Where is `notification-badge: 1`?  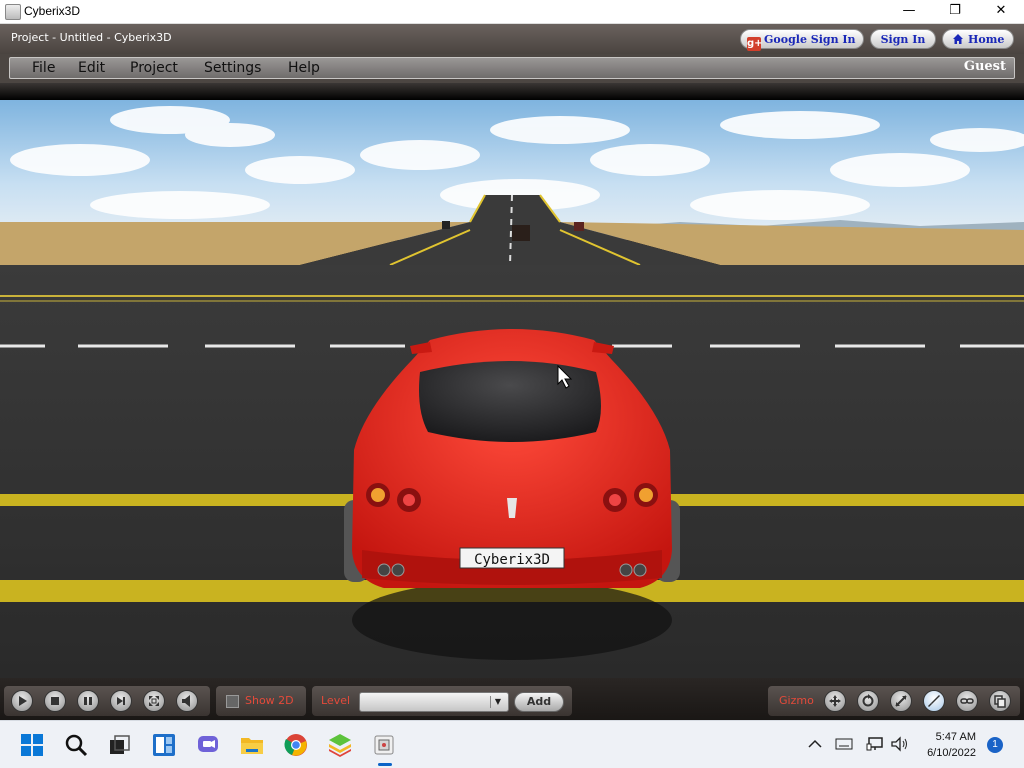 notification-badge: 1 is located at coordinates (995, 745).